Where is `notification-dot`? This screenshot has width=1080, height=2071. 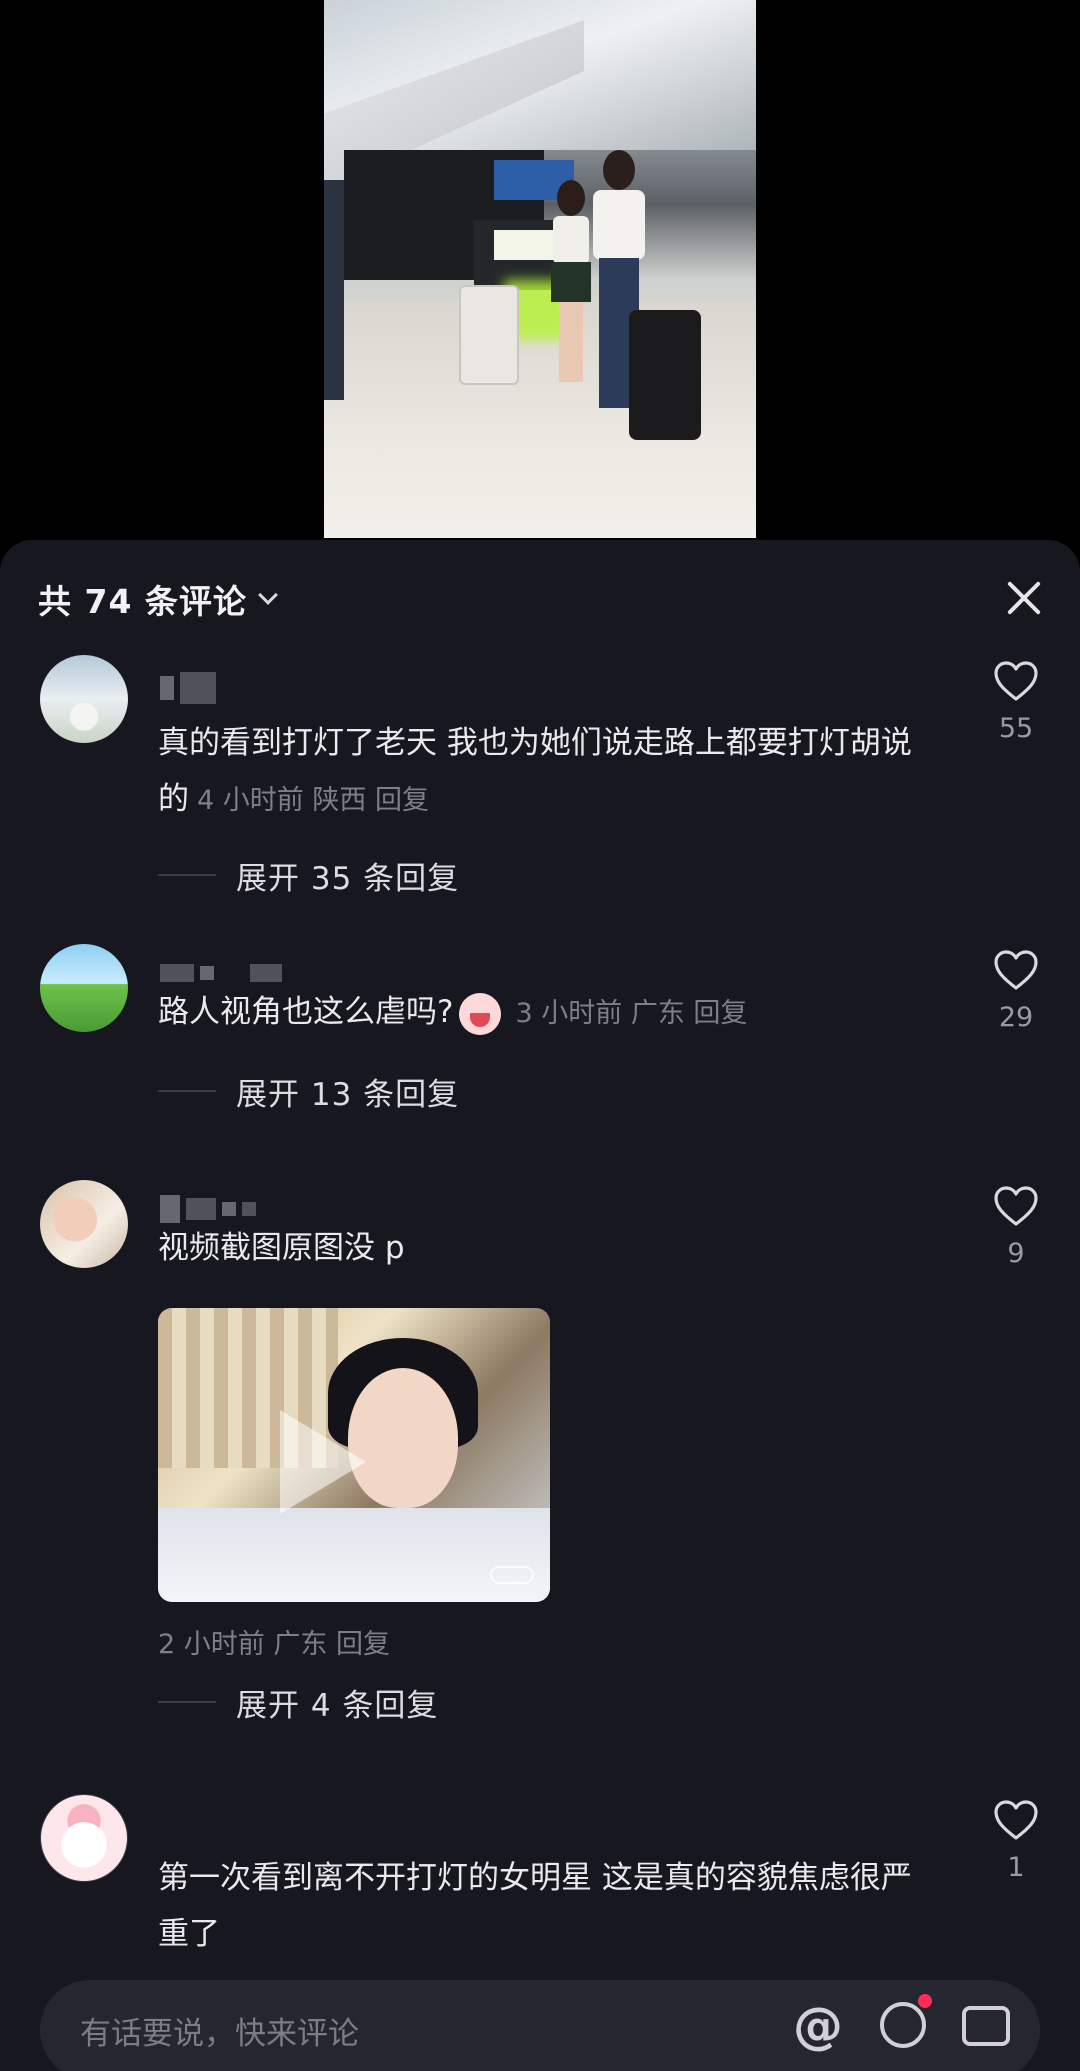 notification-dot is located at coordinates (925, 2001).